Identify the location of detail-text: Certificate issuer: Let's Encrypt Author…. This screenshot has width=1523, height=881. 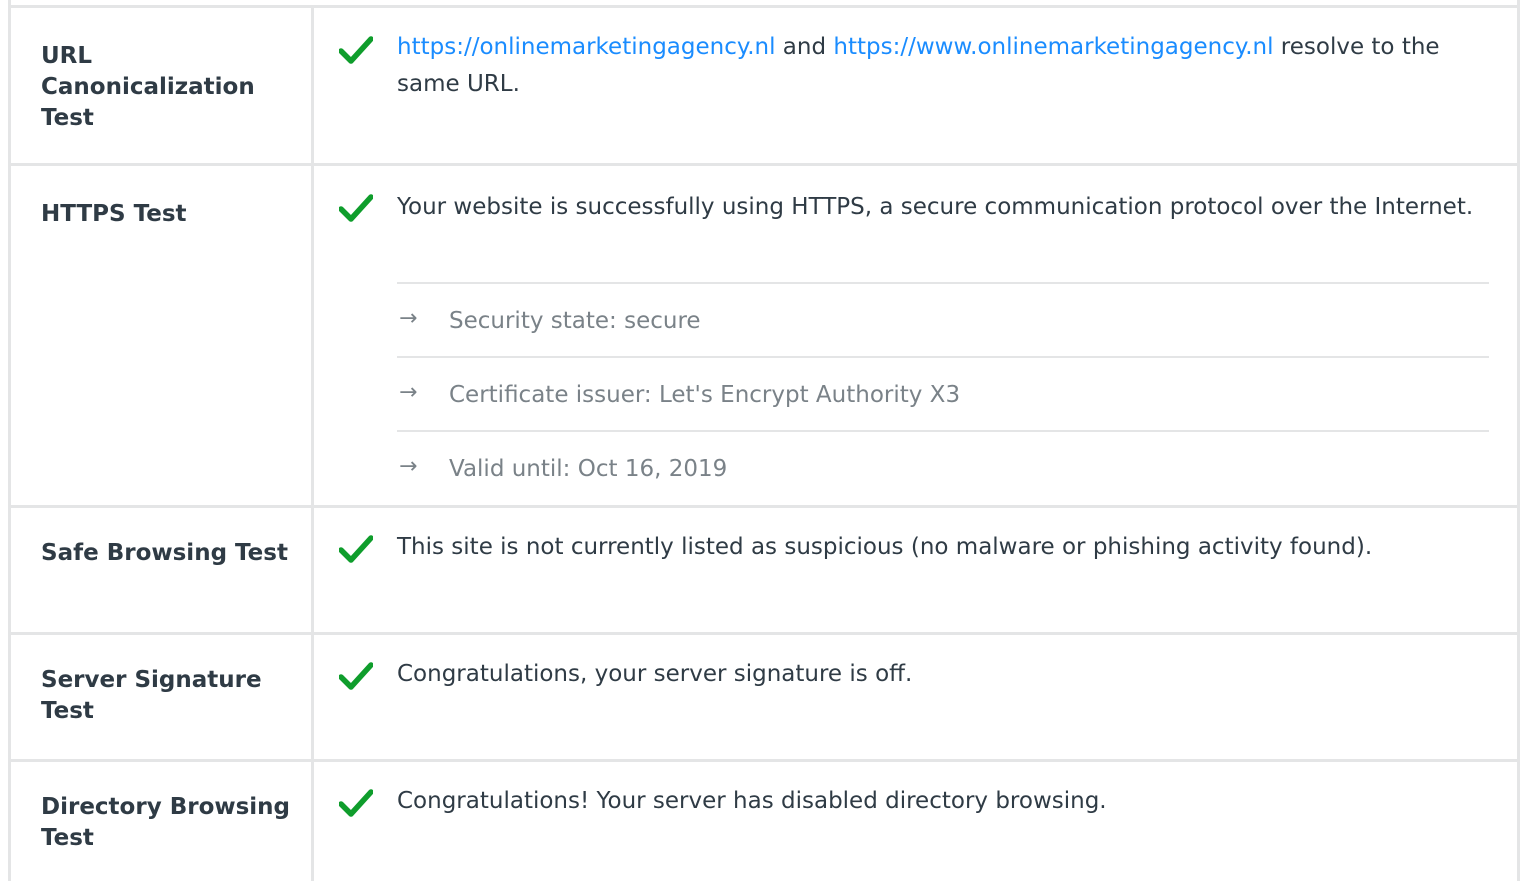
(705, 395).